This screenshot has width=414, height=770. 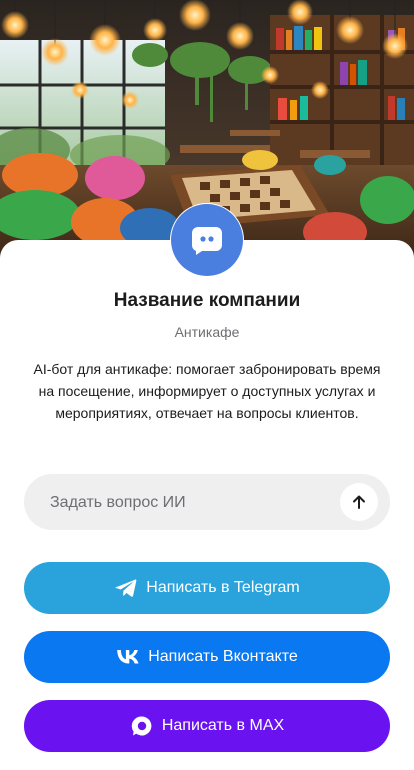 I want to click on send-button, so click(x=359, y=502).